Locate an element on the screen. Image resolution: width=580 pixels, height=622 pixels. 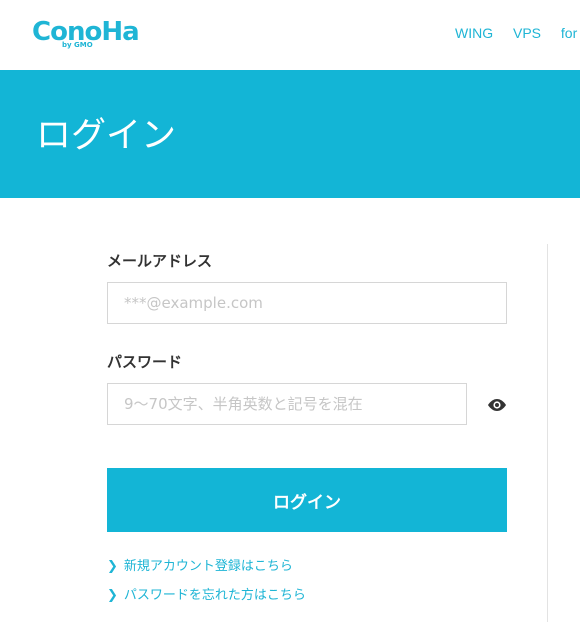
login-button: ログイン is located at coordinates (307, 500).